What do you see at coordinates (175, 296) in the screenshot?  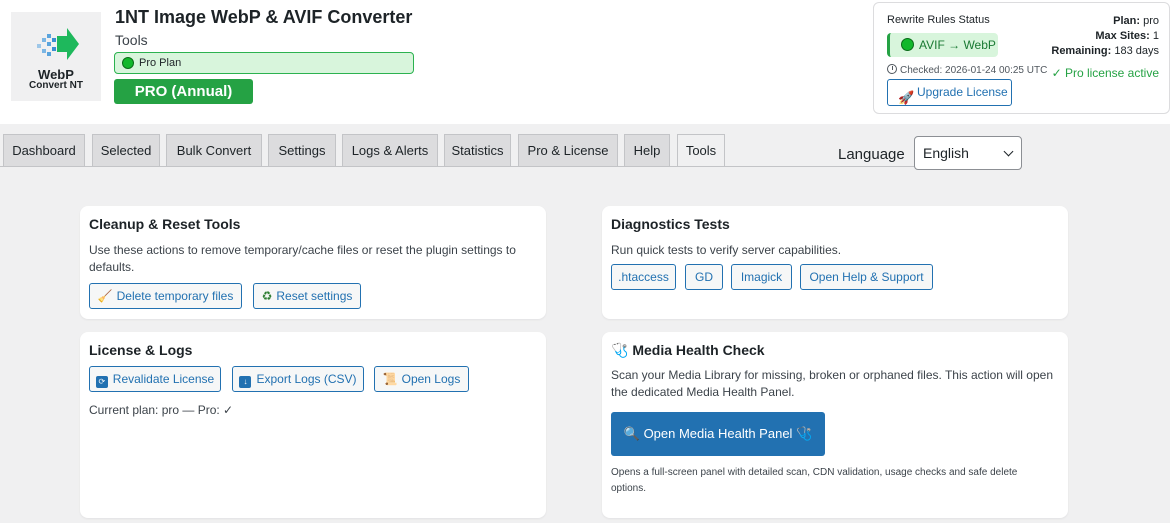 I see `delete-temporary-files-label: Delete temporary files` at bounding box center [175, 296].